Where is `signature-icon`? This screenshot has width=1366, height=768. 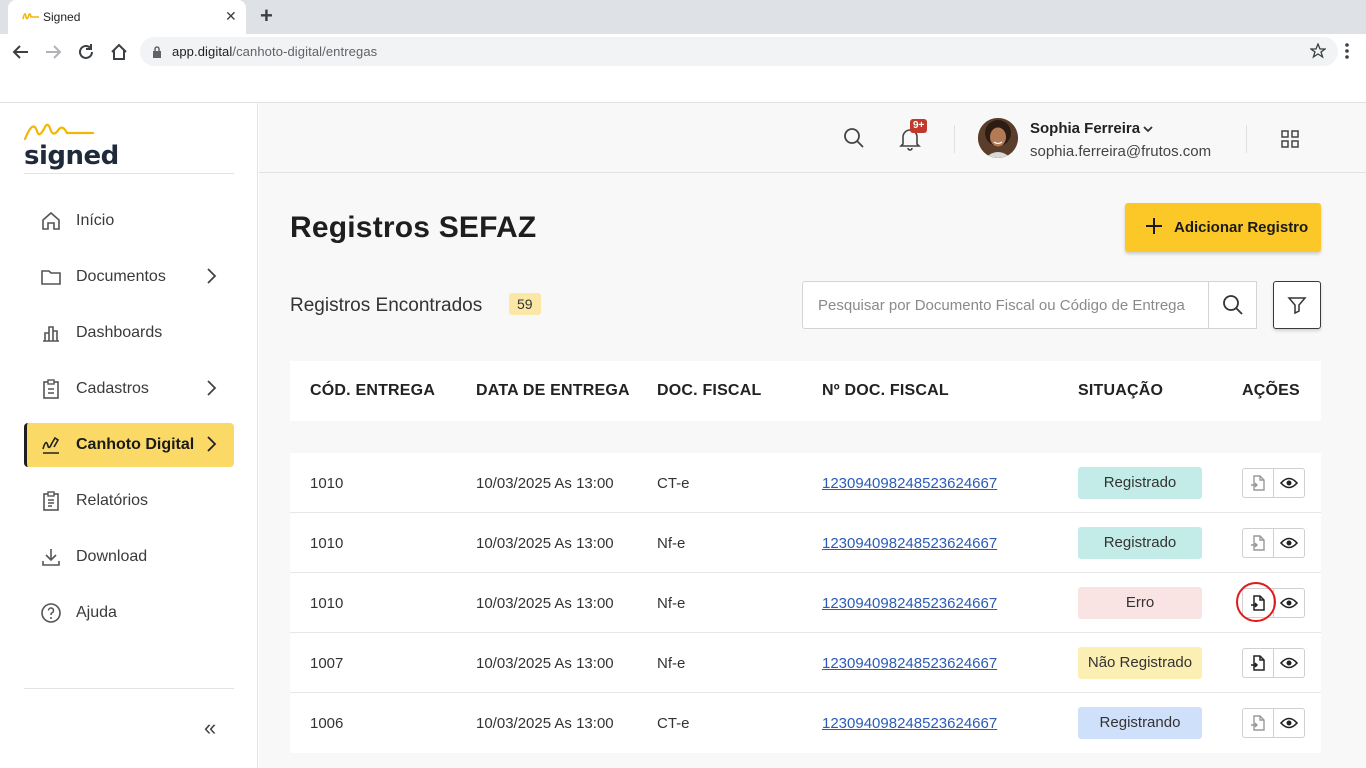 signature-icon is located at coordinates (51, 445).